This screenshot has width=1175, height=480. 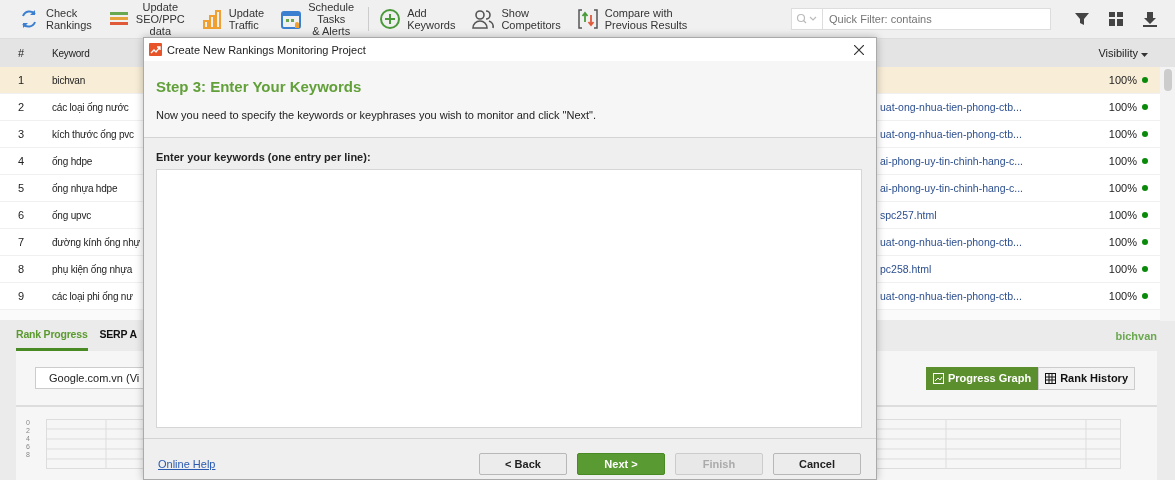 I want to click on scrollbar-thumb, so click(x=1168, y=80).